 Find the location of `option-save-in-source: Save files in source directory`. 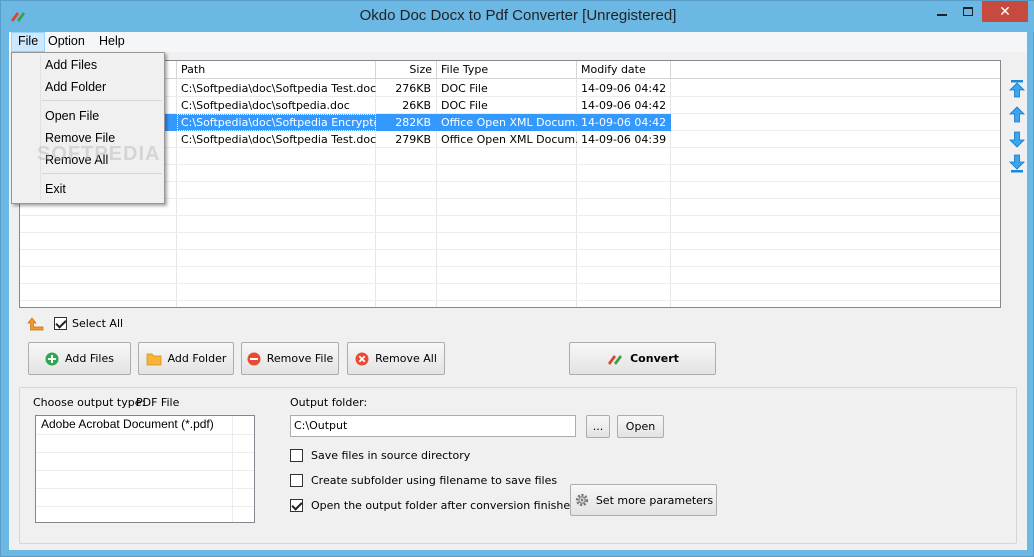

option-save-in-source: Save files in source directory is located at coordinates (380, 455).